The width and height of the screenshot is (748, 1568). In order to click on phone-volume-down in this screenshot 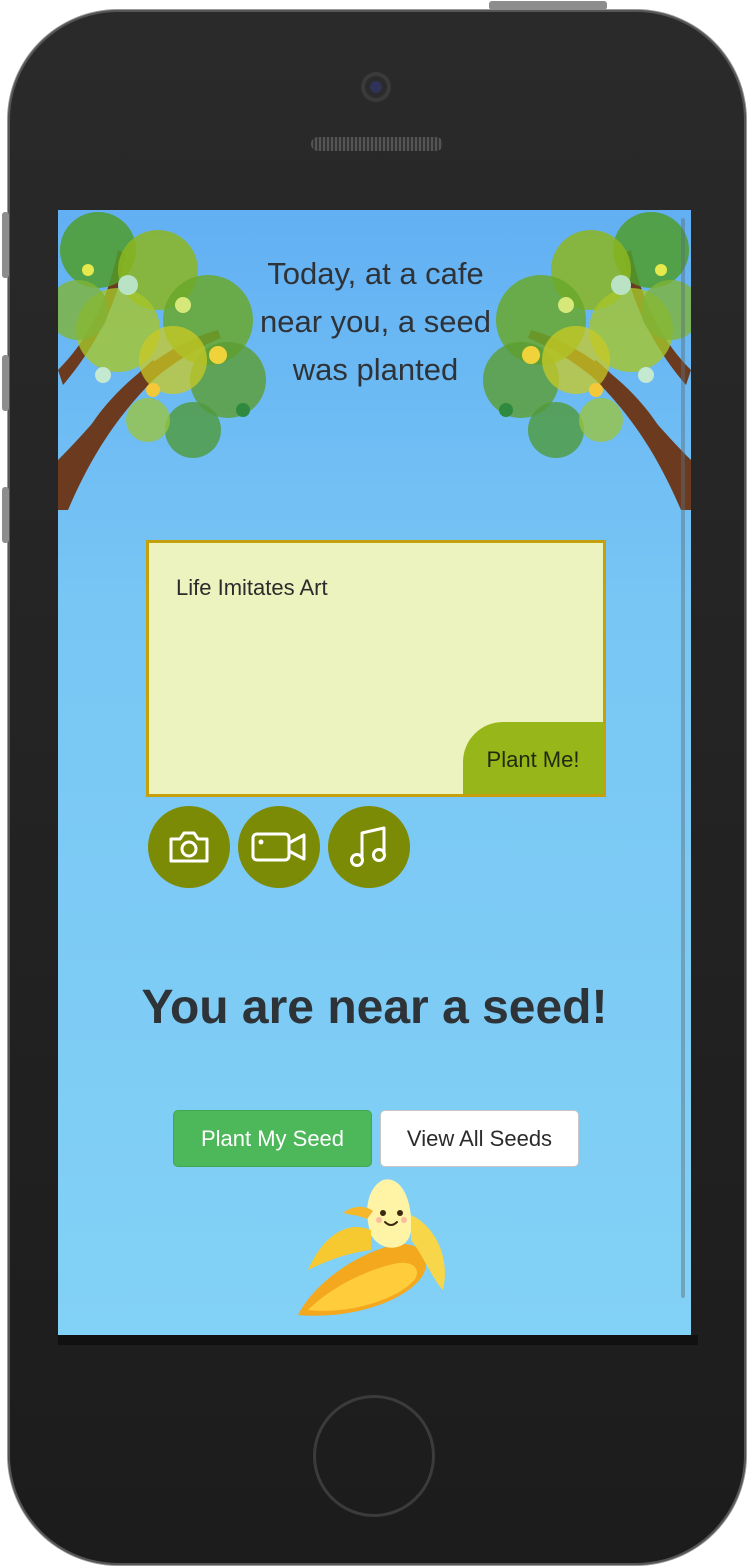, I will do `click(5, 515)`.